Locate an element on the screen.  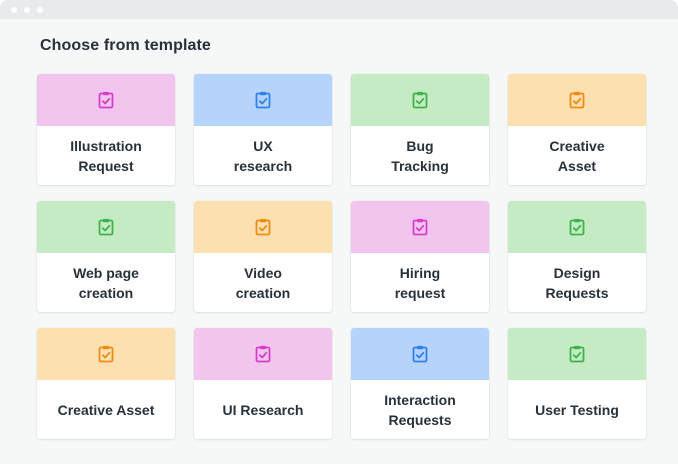
card-body: Bug Tracking is located at coordinates (420, 155).